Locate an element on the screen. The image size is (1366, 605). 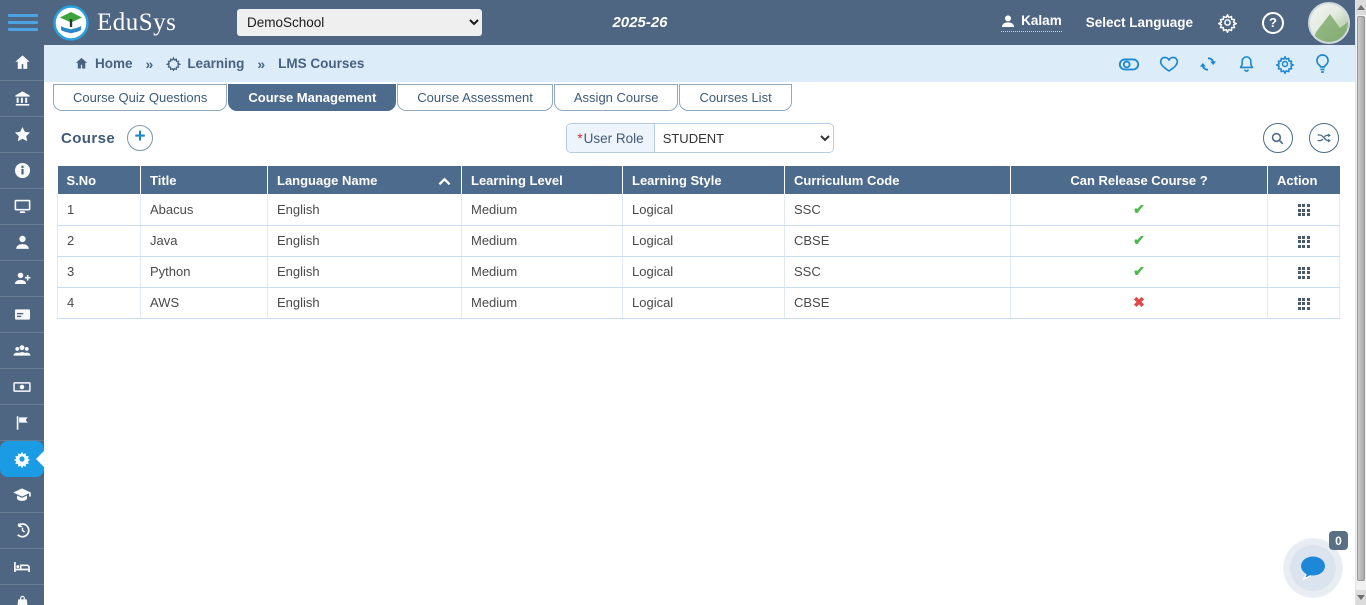
shuffle-icon is located at coordinates (1324, 138).